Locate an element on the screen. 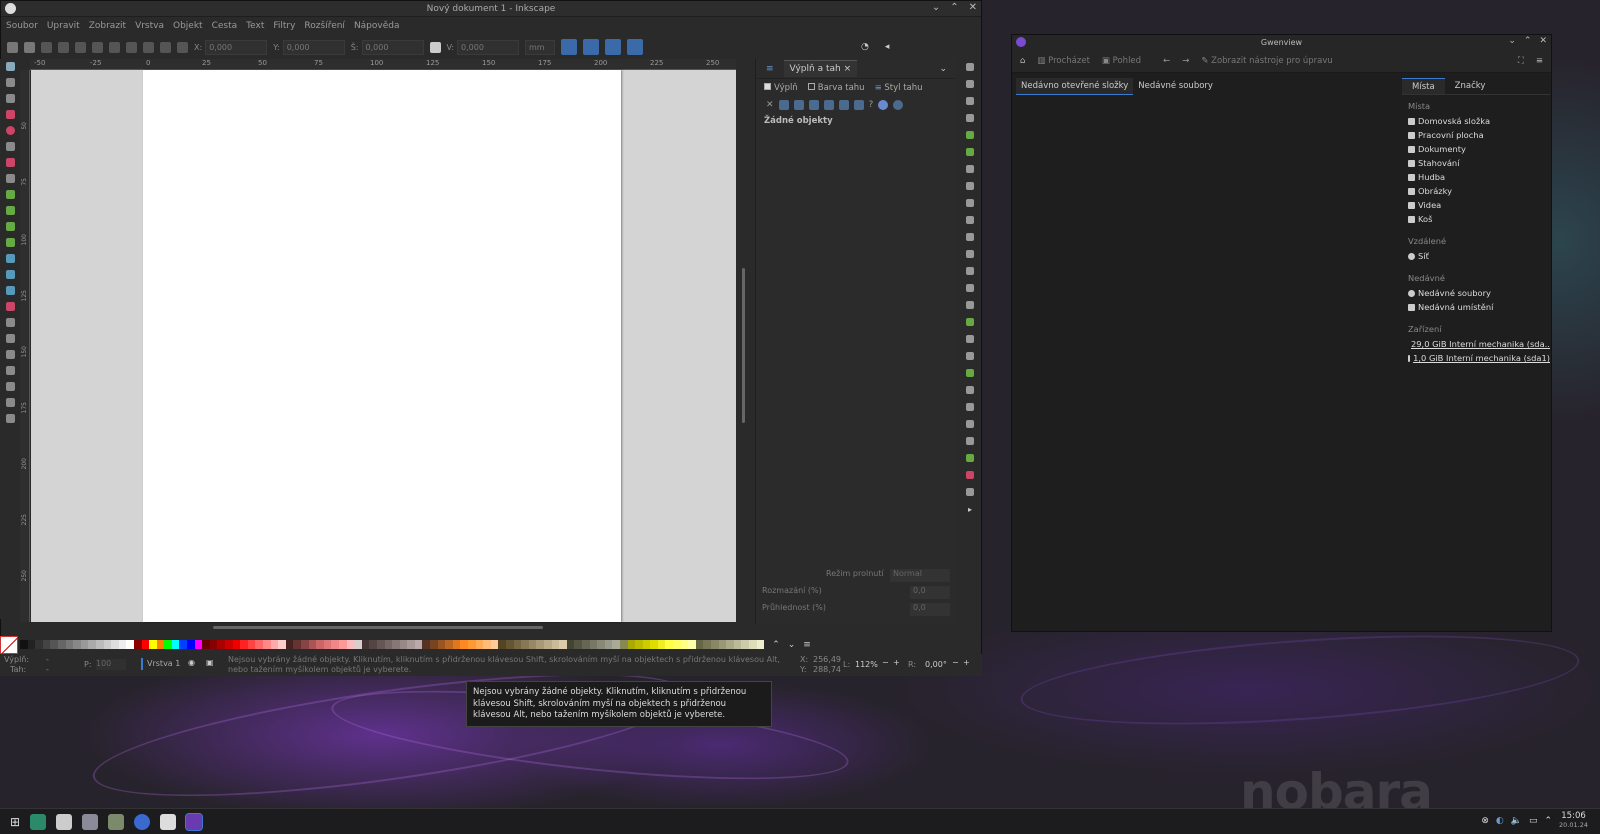  zoom-tool-icon is located at coordinates (10, 402).